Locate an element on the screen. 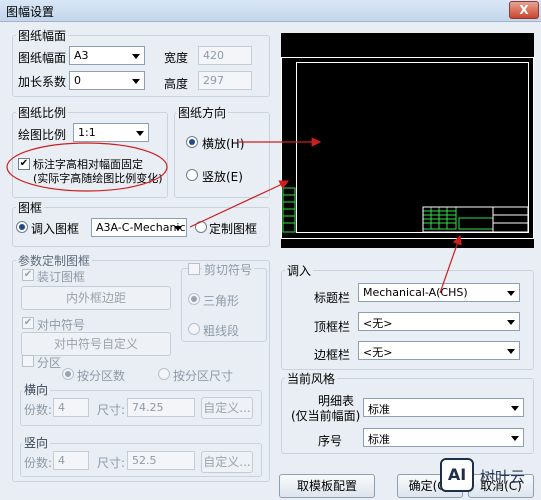 Image resolution: width=541 pixels, height=500 pixels. watermark: AI 树叶云 is located at coordinates (488, 475).